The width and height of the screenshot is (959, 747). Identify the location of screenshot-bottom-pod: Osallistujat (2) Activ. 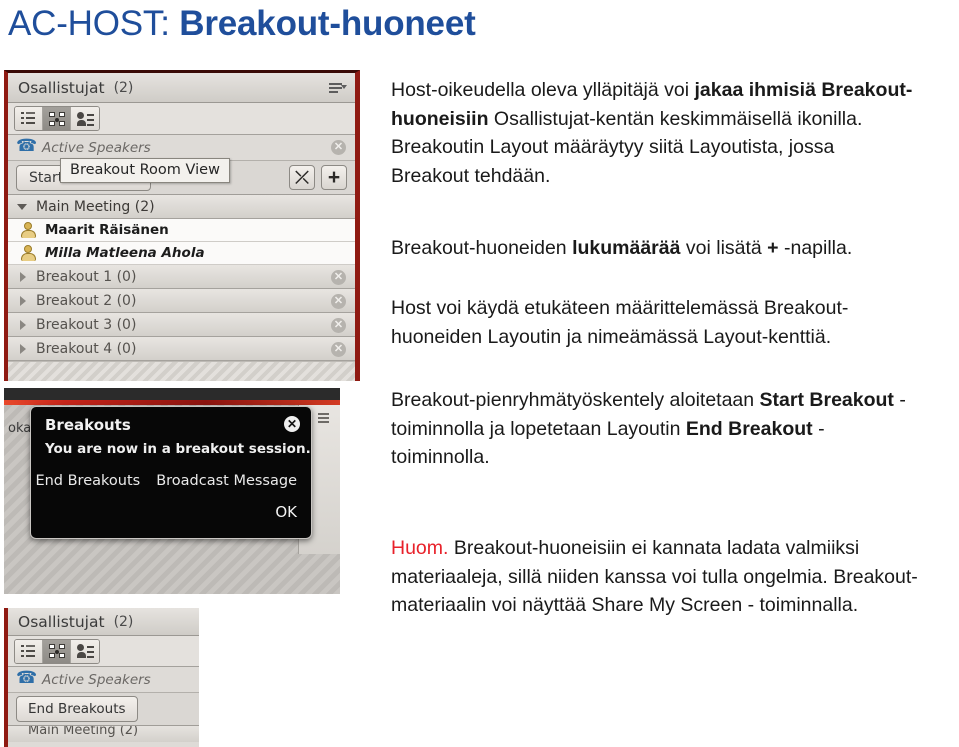
(101, 677).